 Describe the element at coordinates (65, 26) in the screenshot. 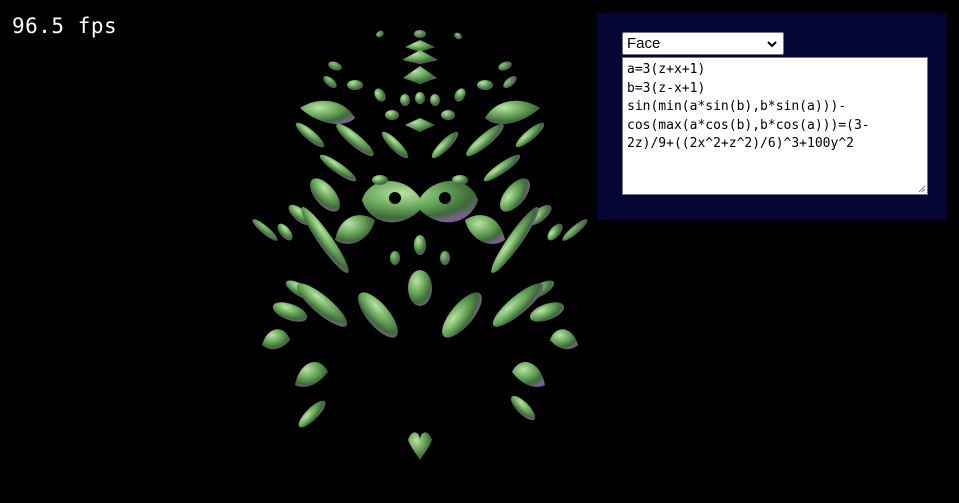

I see `fps-counter: 96.5 fps` at that location.